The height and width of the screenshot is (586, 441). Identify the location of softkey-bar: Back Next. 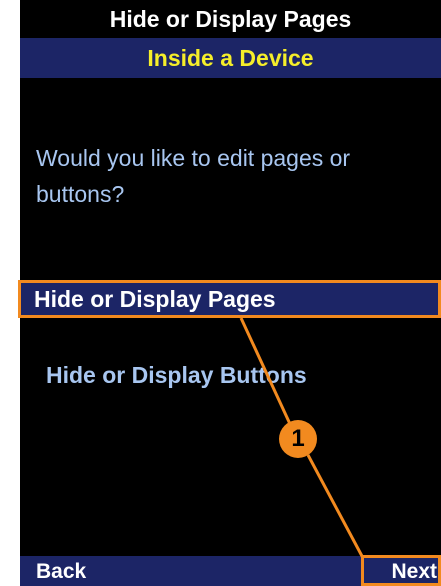
(230, 571).